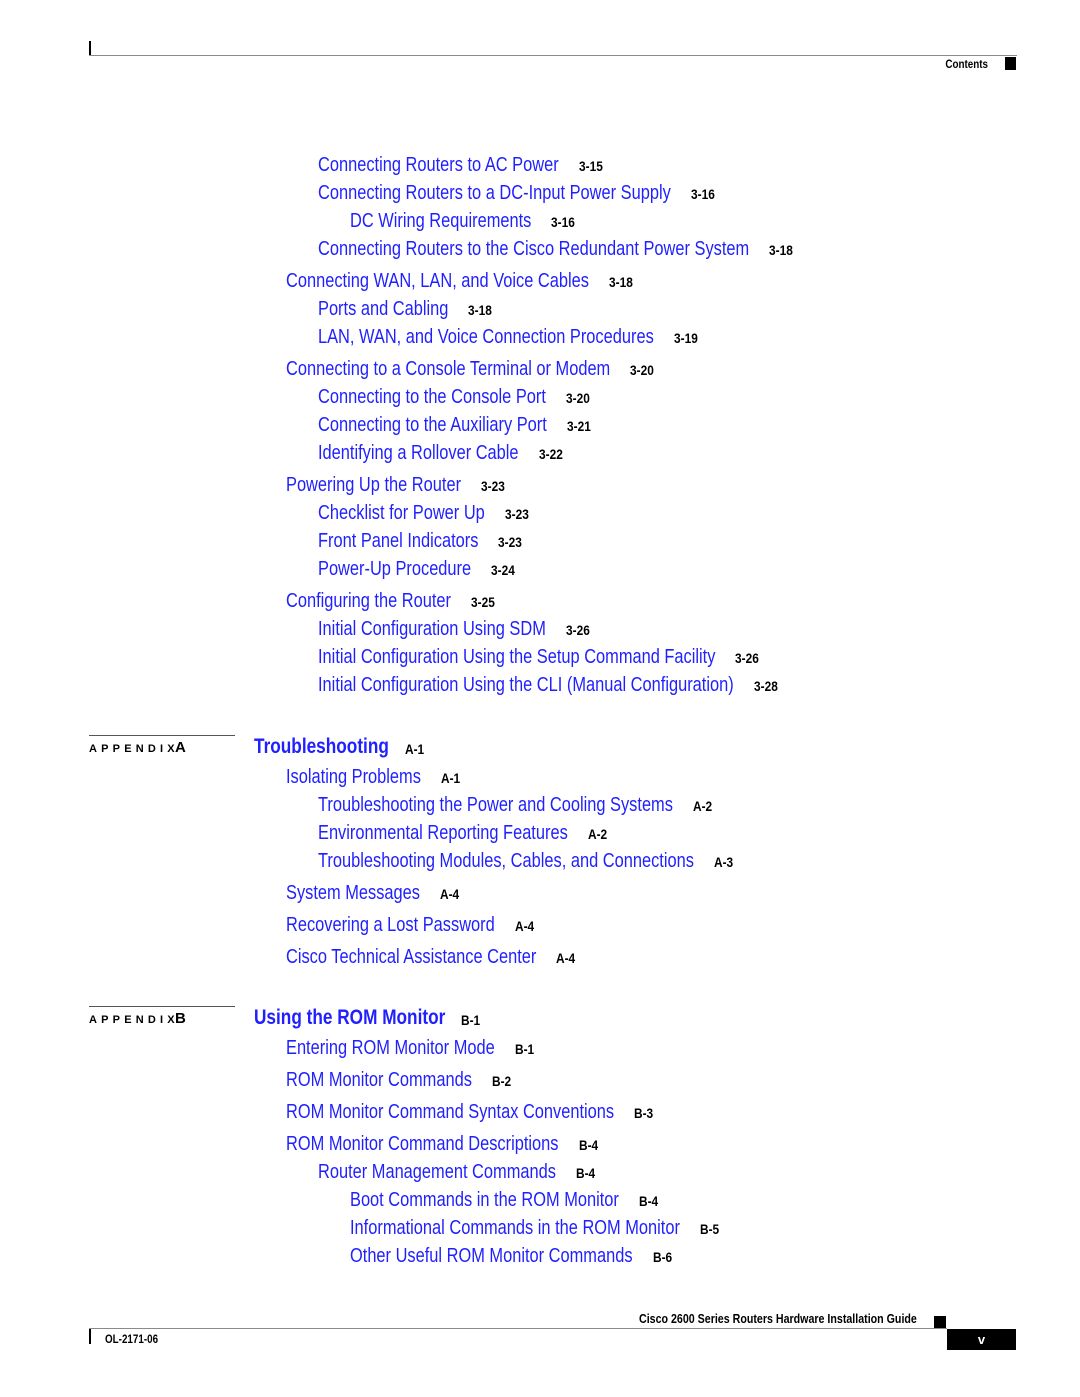 This screenshot has width=1080, height=1397. I want to click on toc-entry: Boot Commands in the ROM Monitor B-4, so click(514, 1200).